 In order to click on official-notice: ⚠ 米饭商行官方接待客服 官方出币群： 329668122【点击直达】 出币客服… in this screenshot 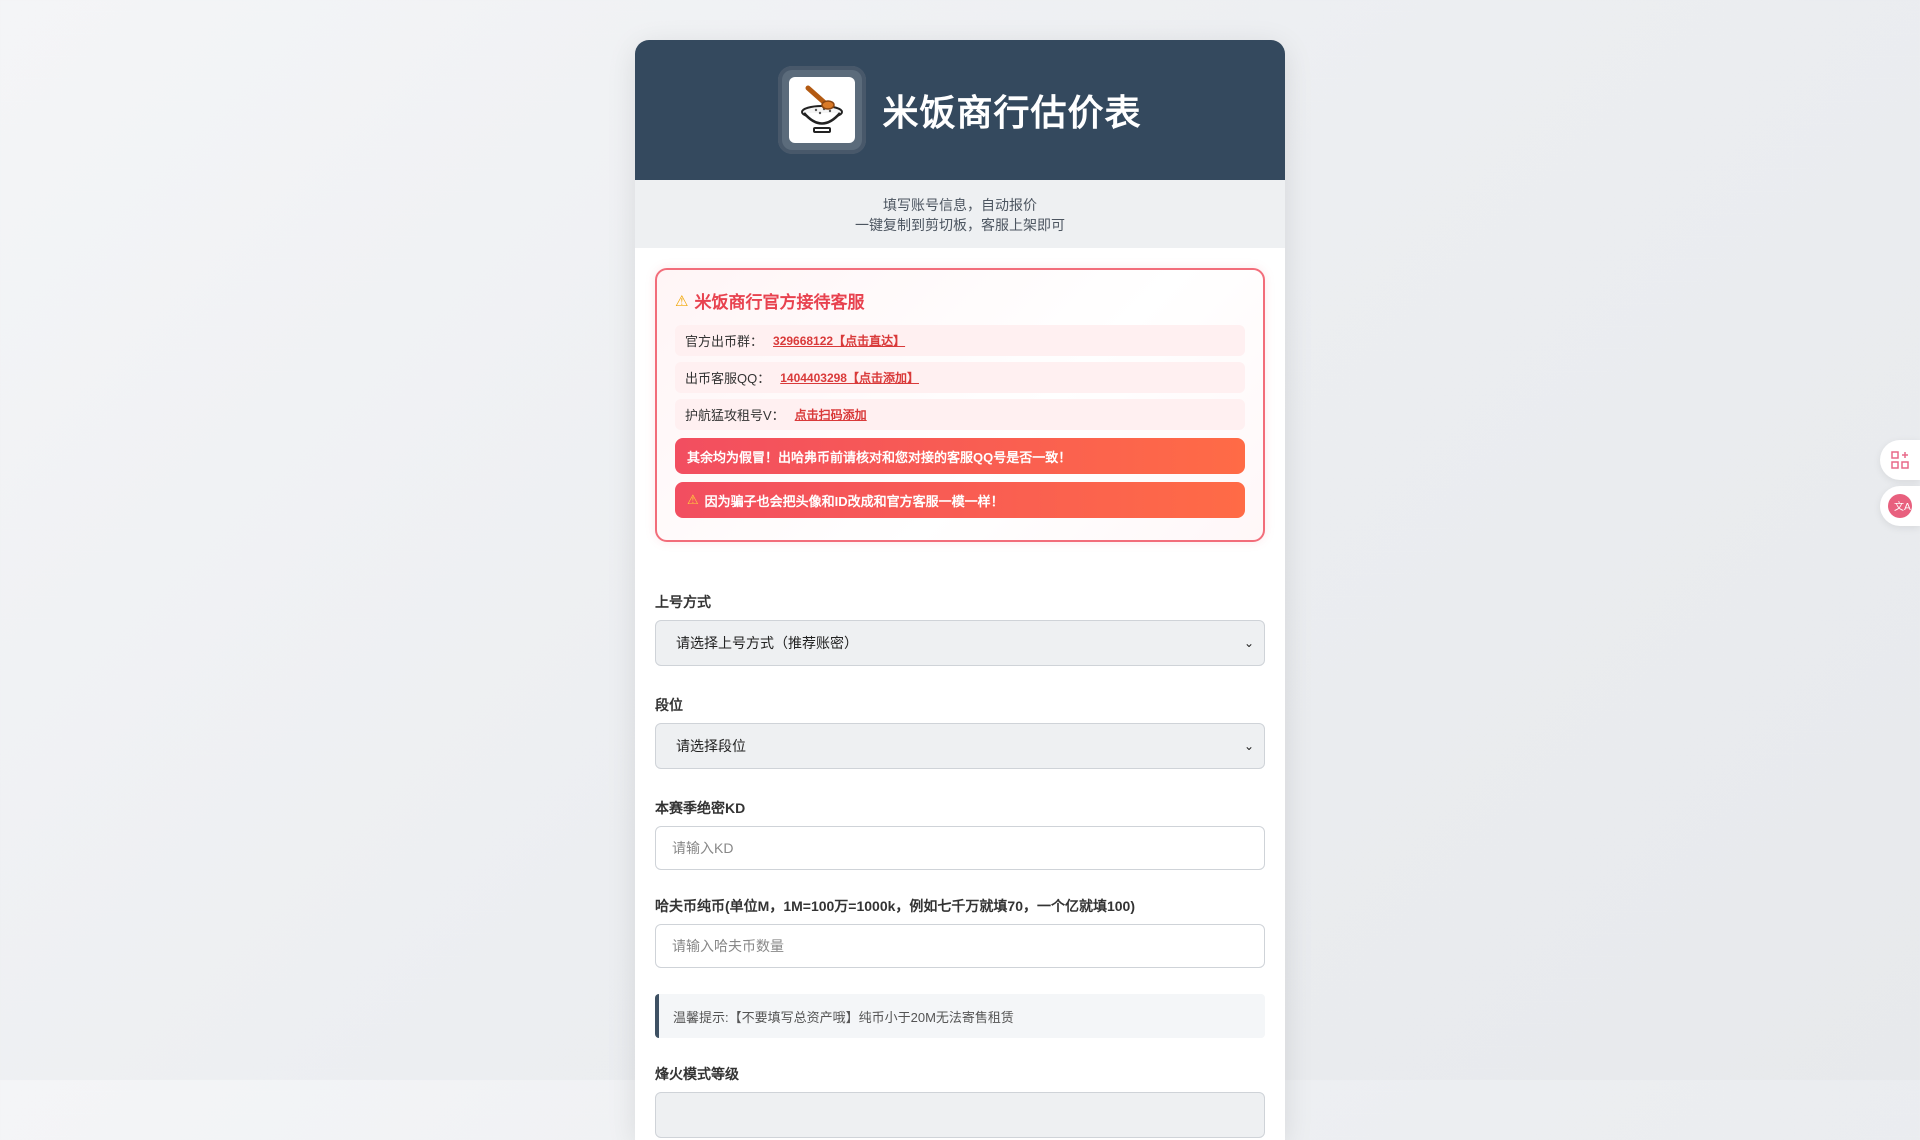, I will do `click(960, 405)`.